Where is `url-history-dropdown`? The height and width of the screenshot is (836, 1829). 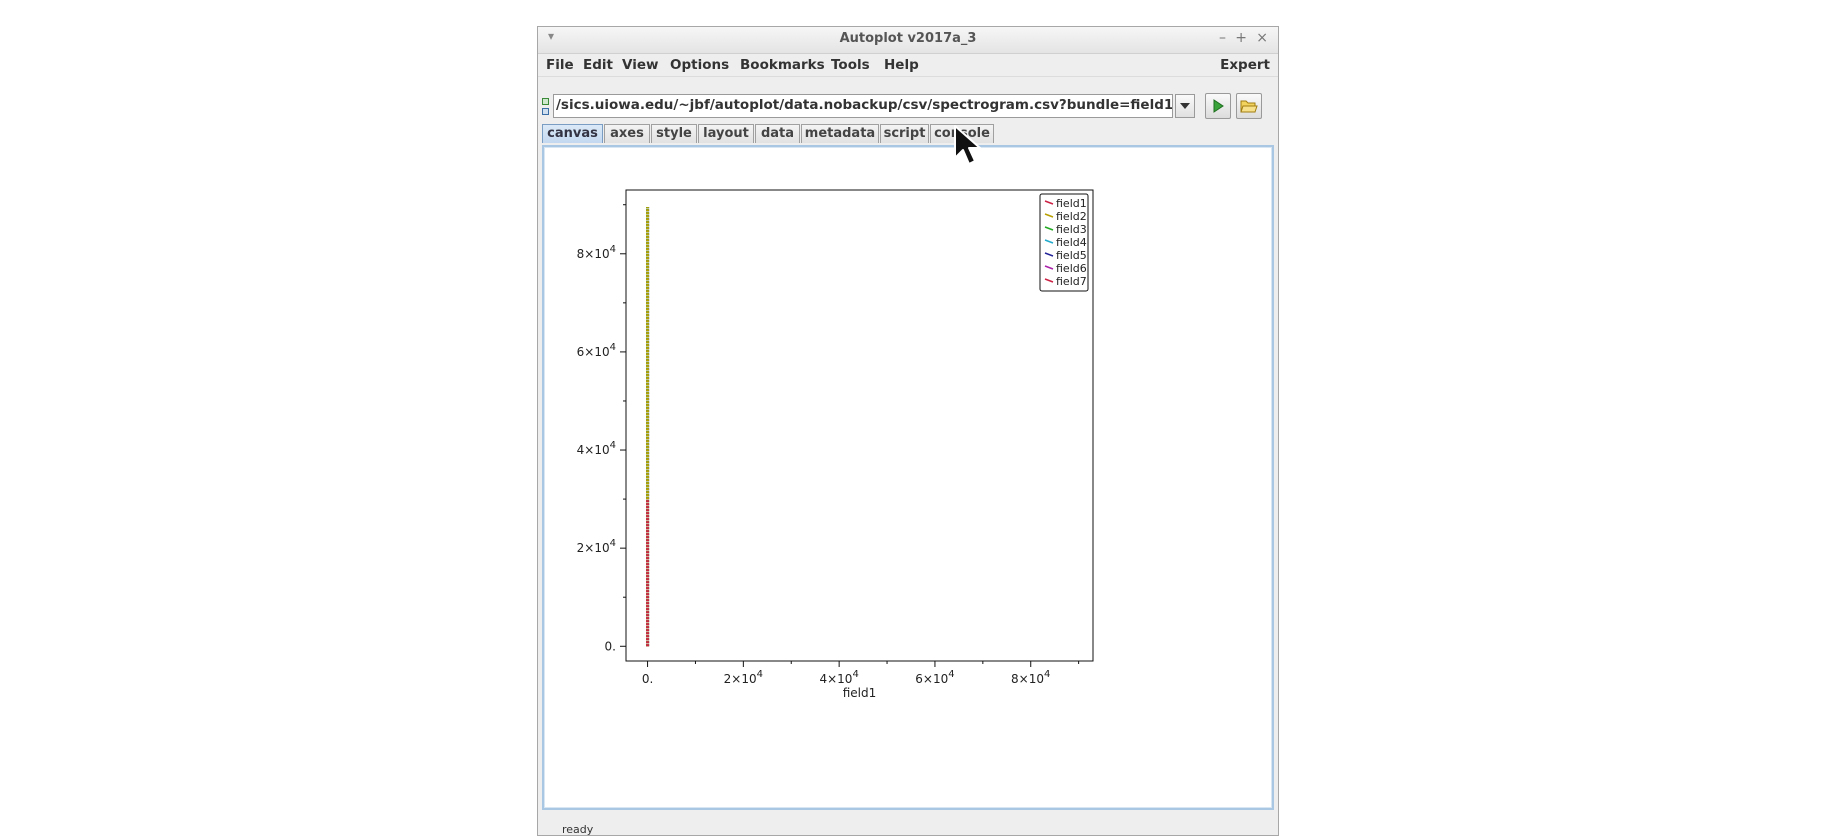
url-history-dropdown is located at coordinates (1185, 106).